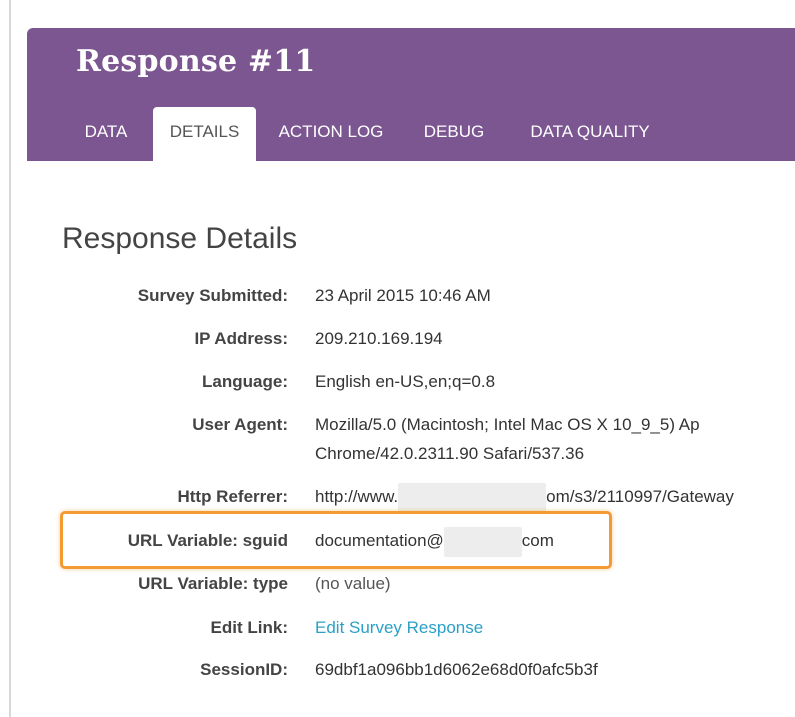  Describe the element at coordinates (454, 134) in the screenshot. I see `tab-debug: DEBUG` at that location.